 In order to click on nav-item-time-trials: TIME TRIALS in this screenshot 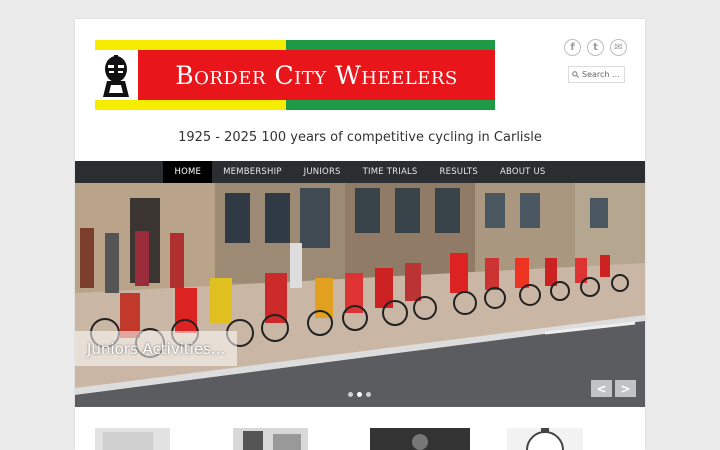, I will do `click(390, 172)`.